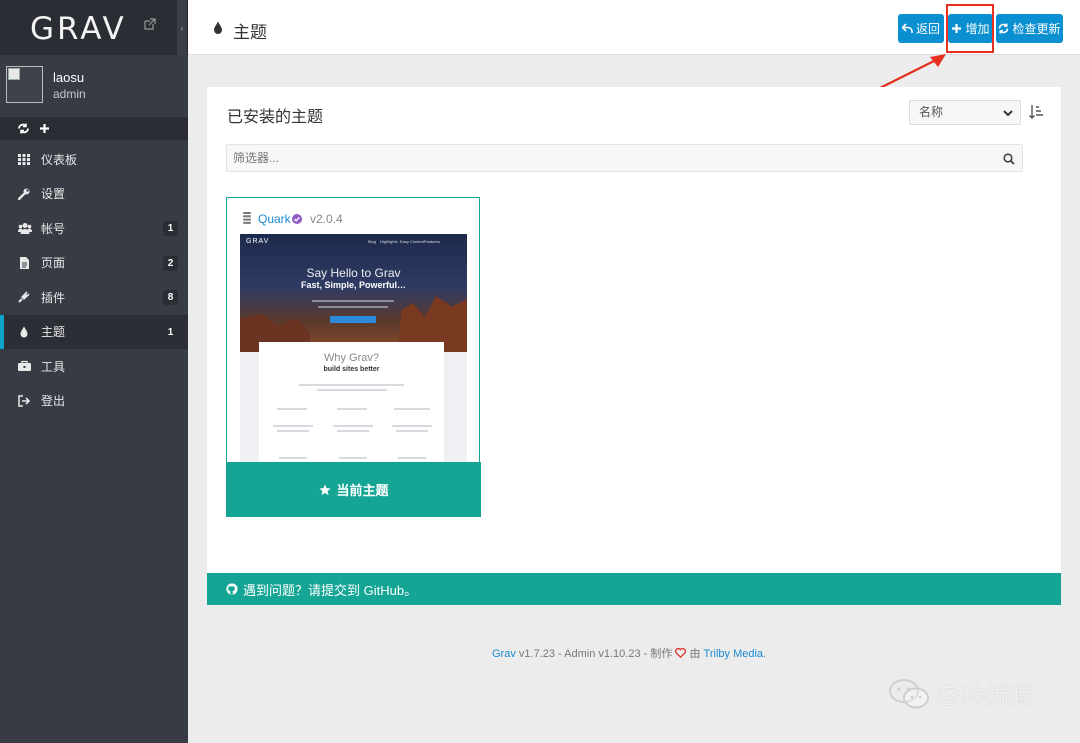 Image resolution: width=1080 pixels, height=743 pixels. Describe the element at coordinates (258, 241) in the screenshot. I see `preview-logo: GRAV` at that location.